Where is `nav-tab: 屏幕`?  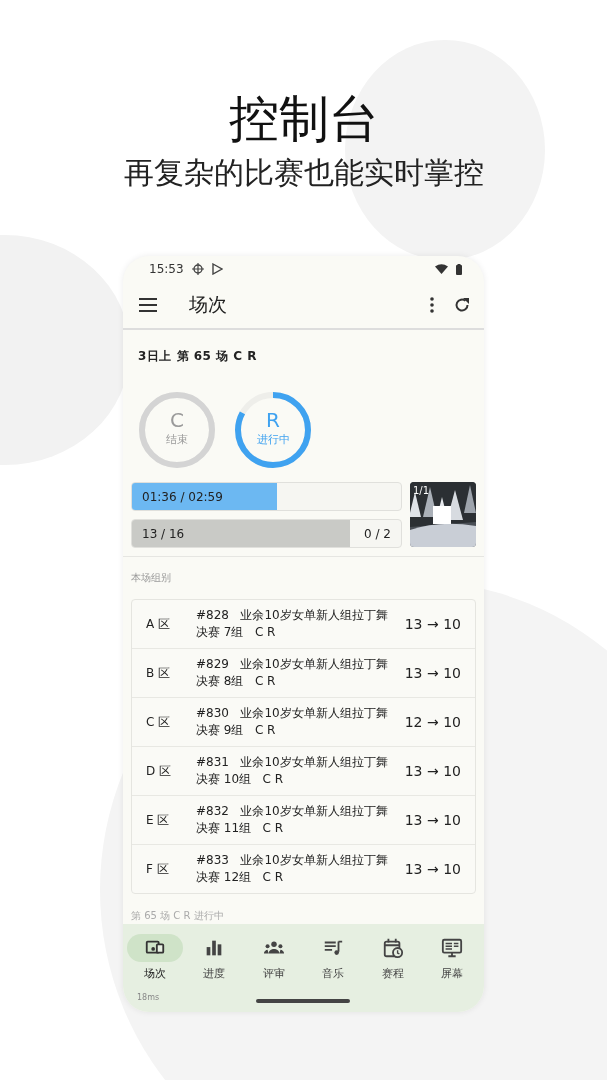 nav-tab: 屏幕 is located at coordinates (452, 957).